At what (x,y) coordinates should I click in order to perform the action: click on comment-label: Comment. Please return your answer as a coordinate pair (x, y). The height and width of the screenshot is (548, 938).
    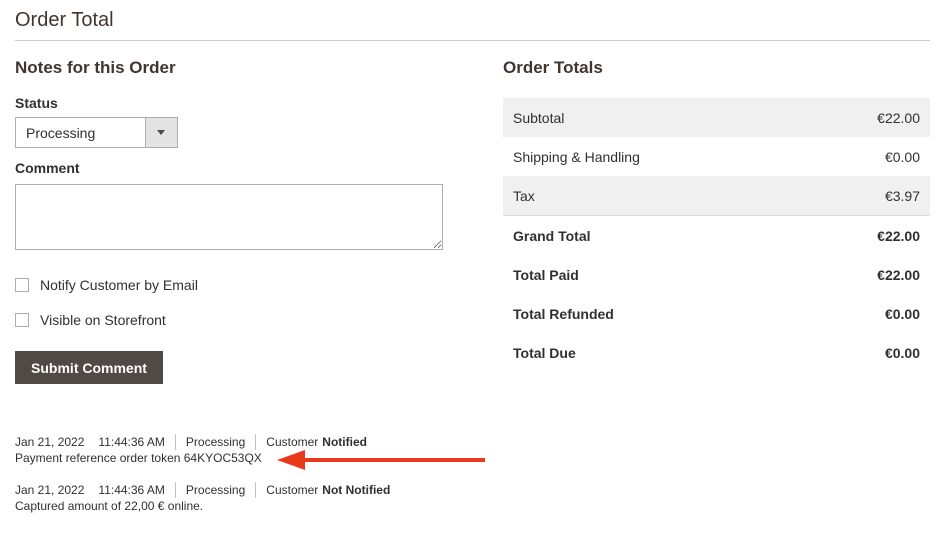
    Looking at the image, I should click on (47, 168).